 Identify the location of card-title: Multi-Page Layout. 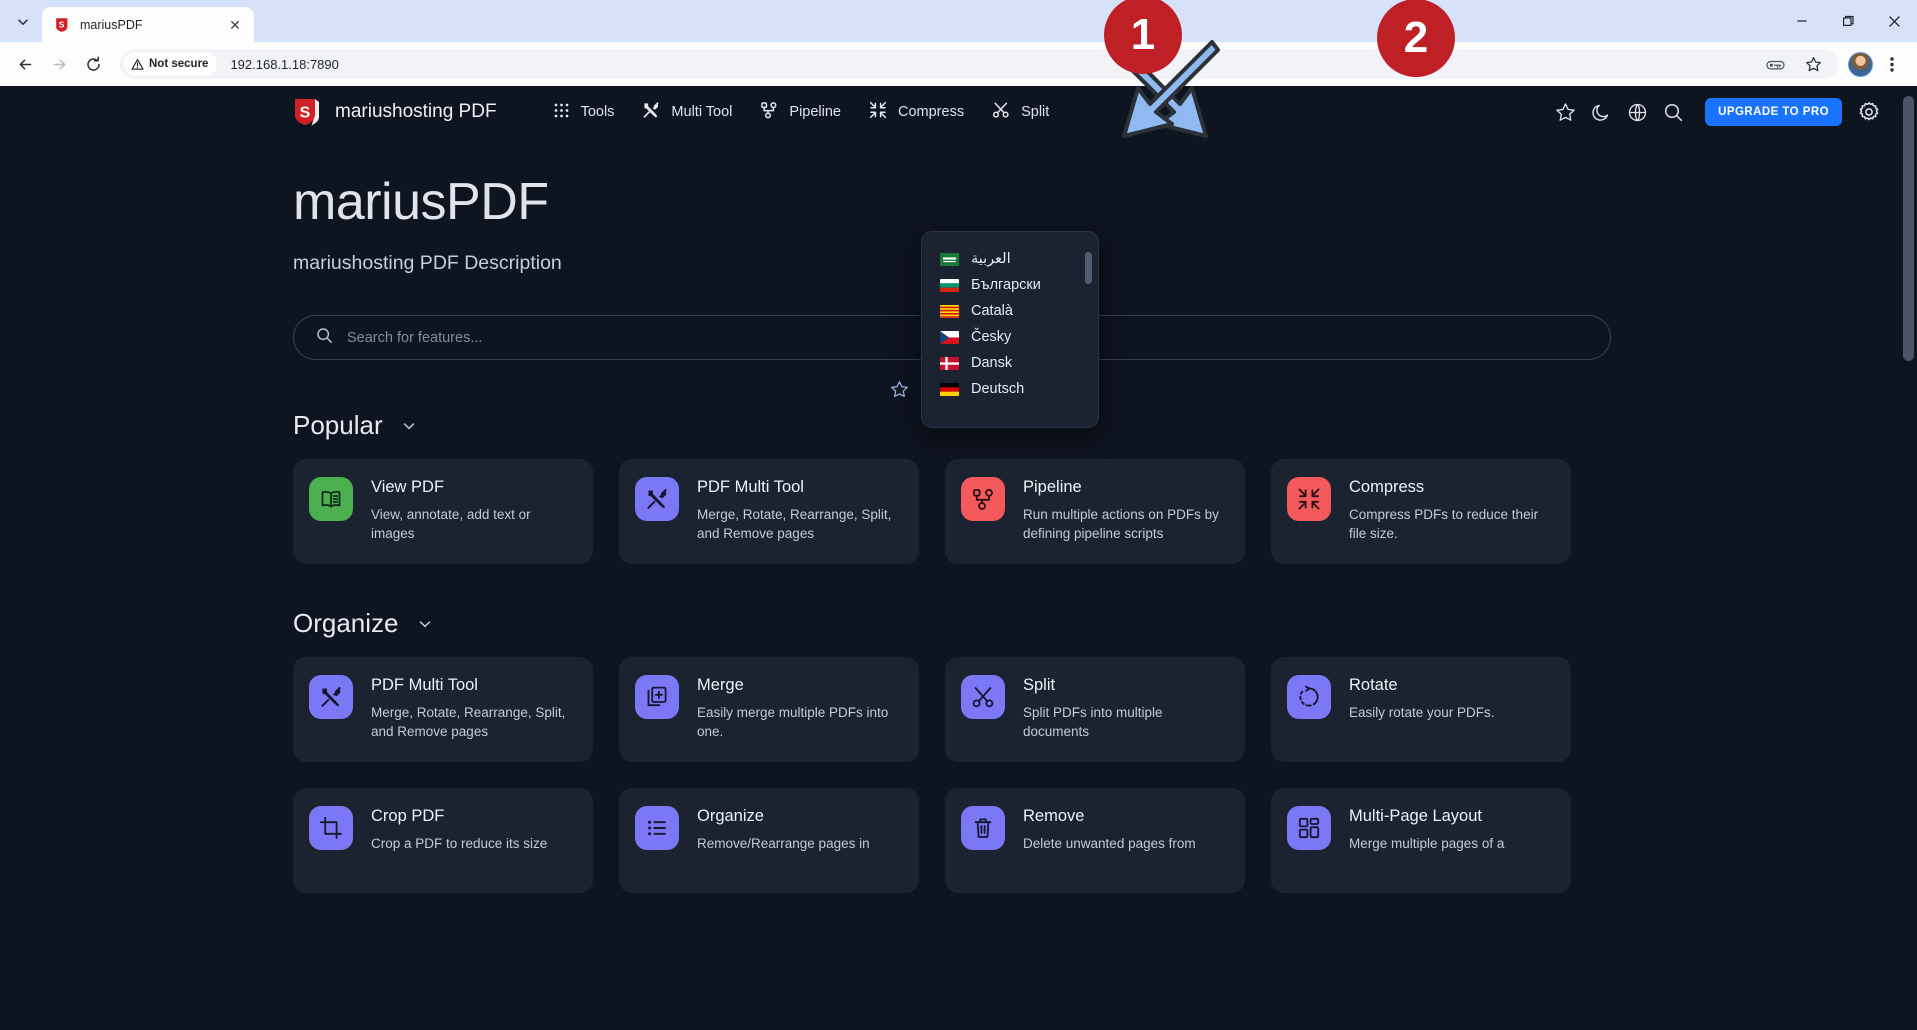
(1415, 816).